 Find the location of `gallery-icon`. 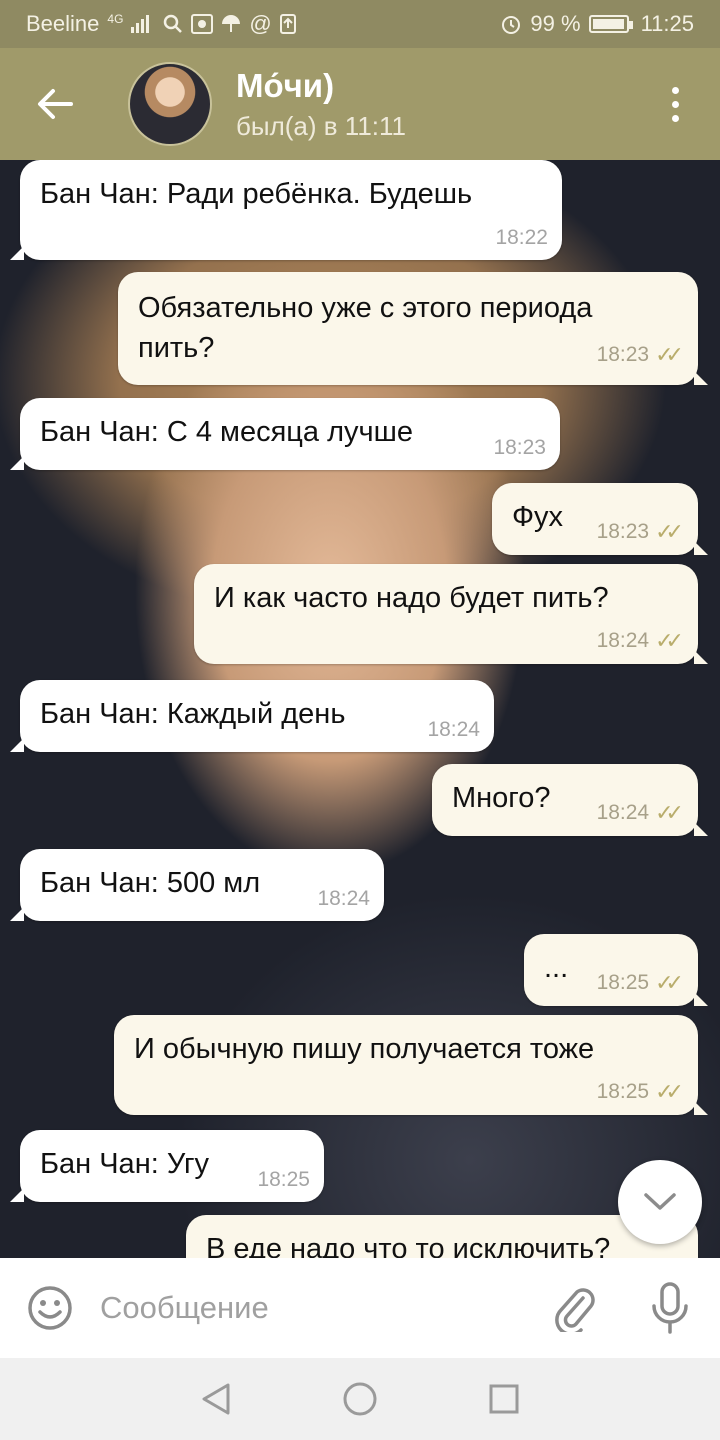

gallery-icon is located at coordinates (202, 24).